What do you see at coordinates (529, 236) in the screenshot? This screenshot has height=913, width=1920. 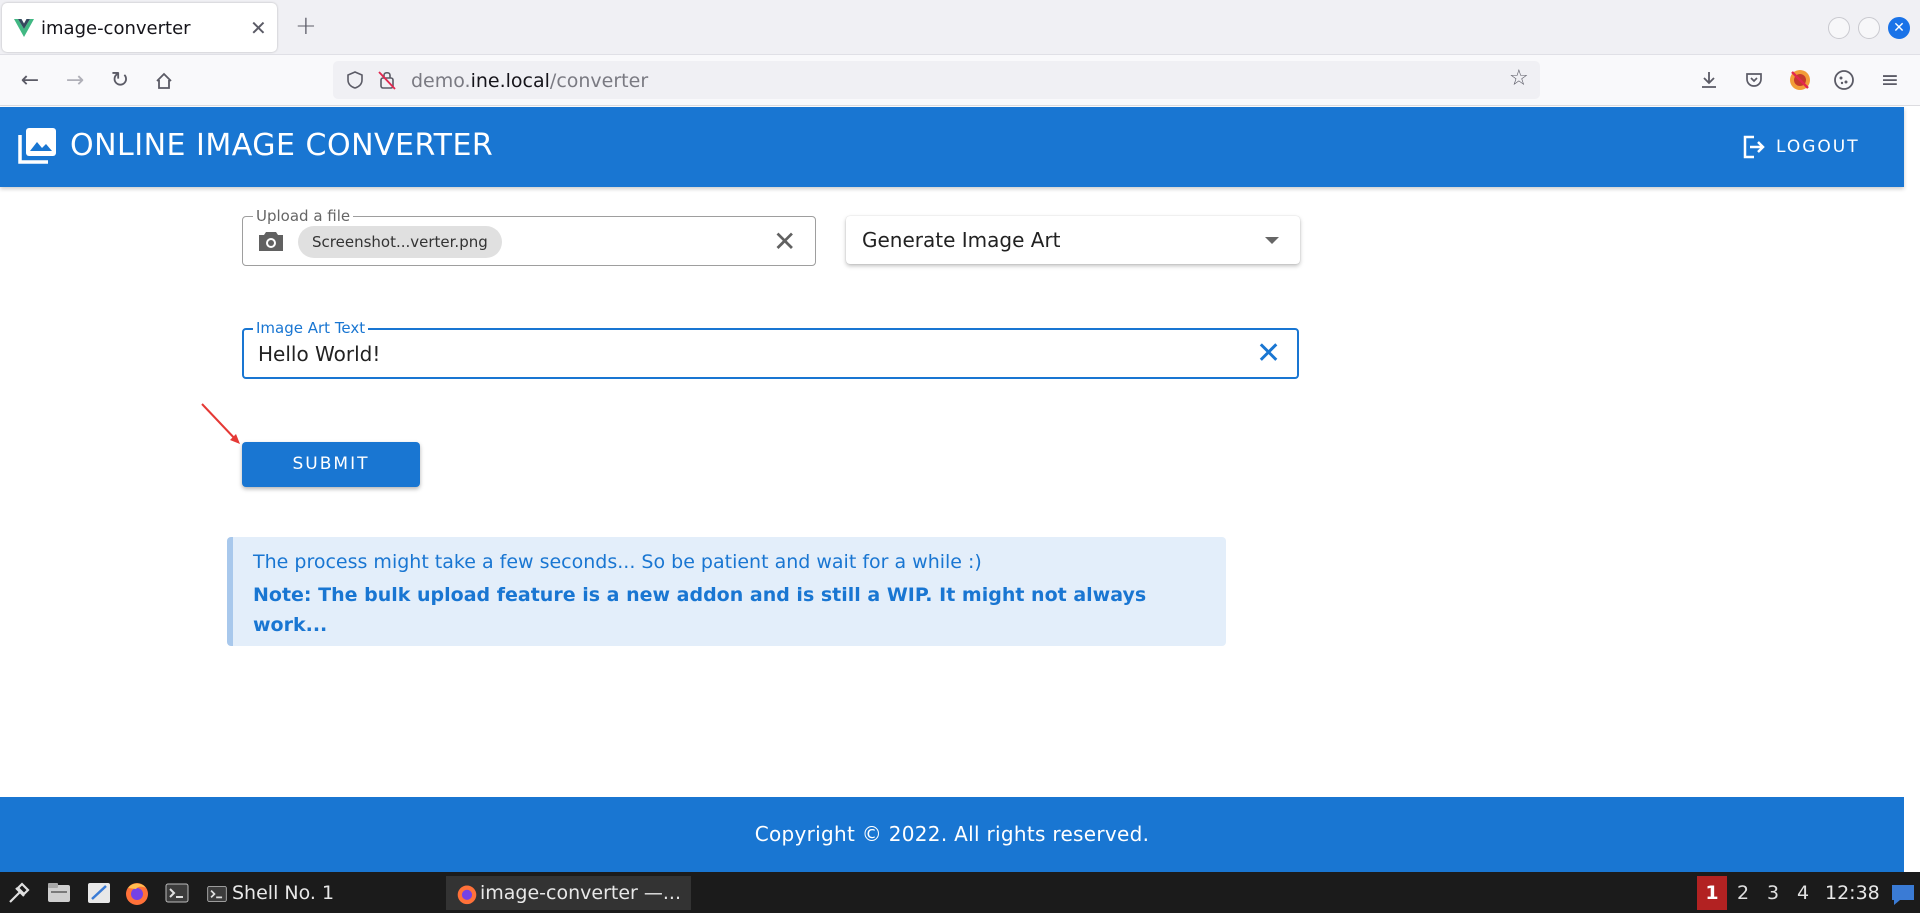 I see `file-upload-field: Upload a file Screenshot...verter.png ✕` at bounding box center [529, 236].